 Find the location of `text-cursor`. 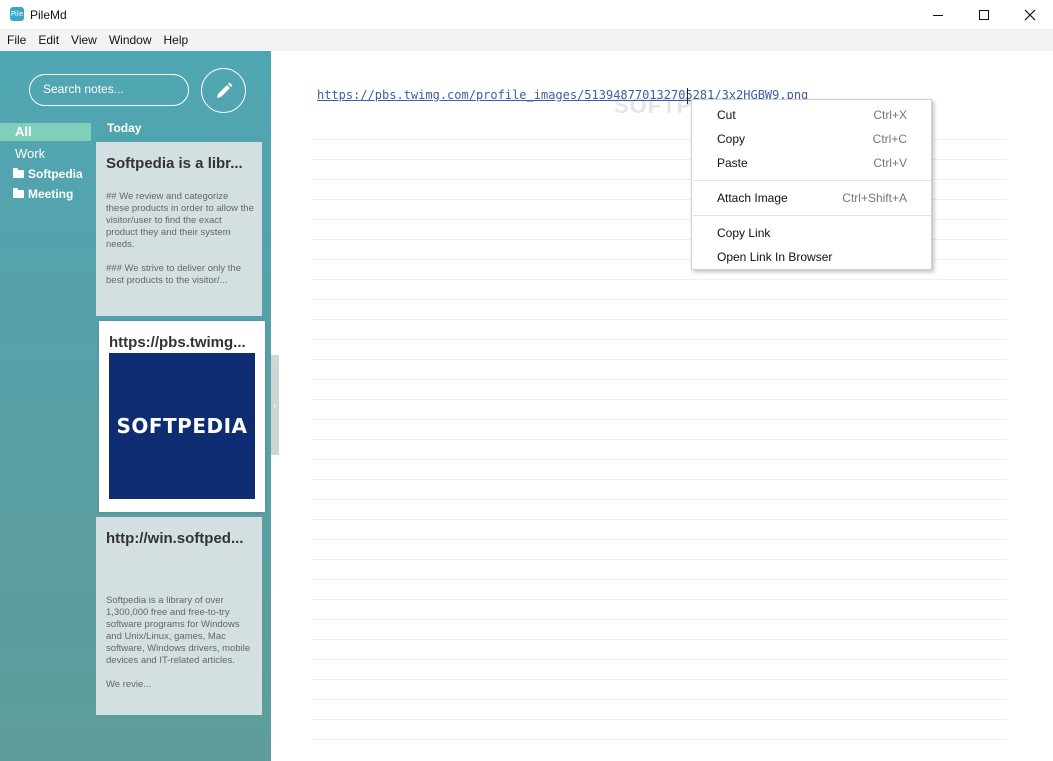

text-cursor is located at coordinates (687, 96).